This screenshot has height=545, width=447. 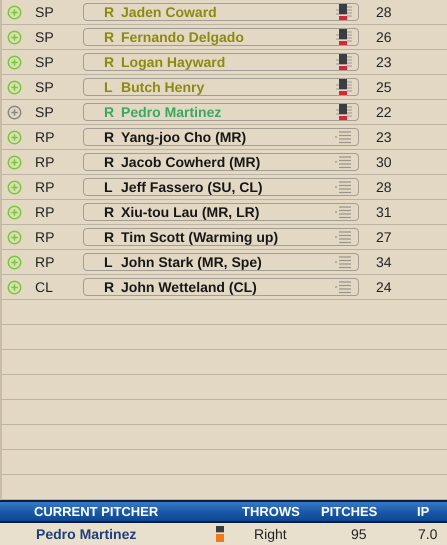 I want to click on player-button: L Jeff Fassero (SU, CL), so click(x=221, y=187).